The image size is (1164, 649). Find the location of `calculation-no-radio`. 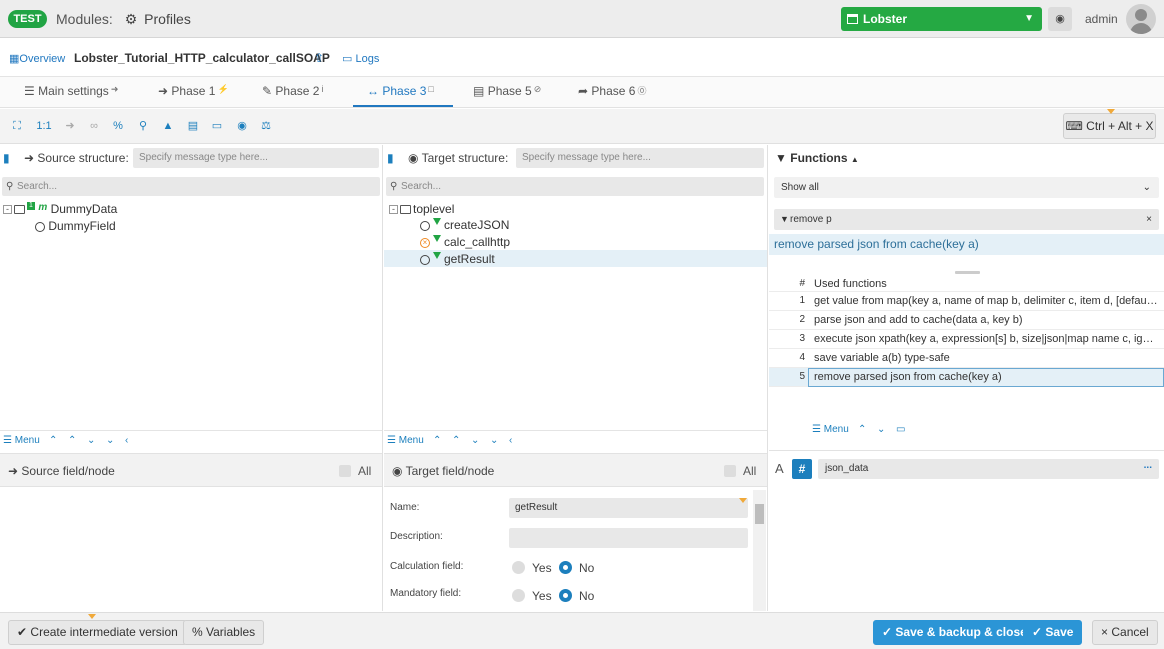

calculation-no-radio is located at coordinates (565, 567).